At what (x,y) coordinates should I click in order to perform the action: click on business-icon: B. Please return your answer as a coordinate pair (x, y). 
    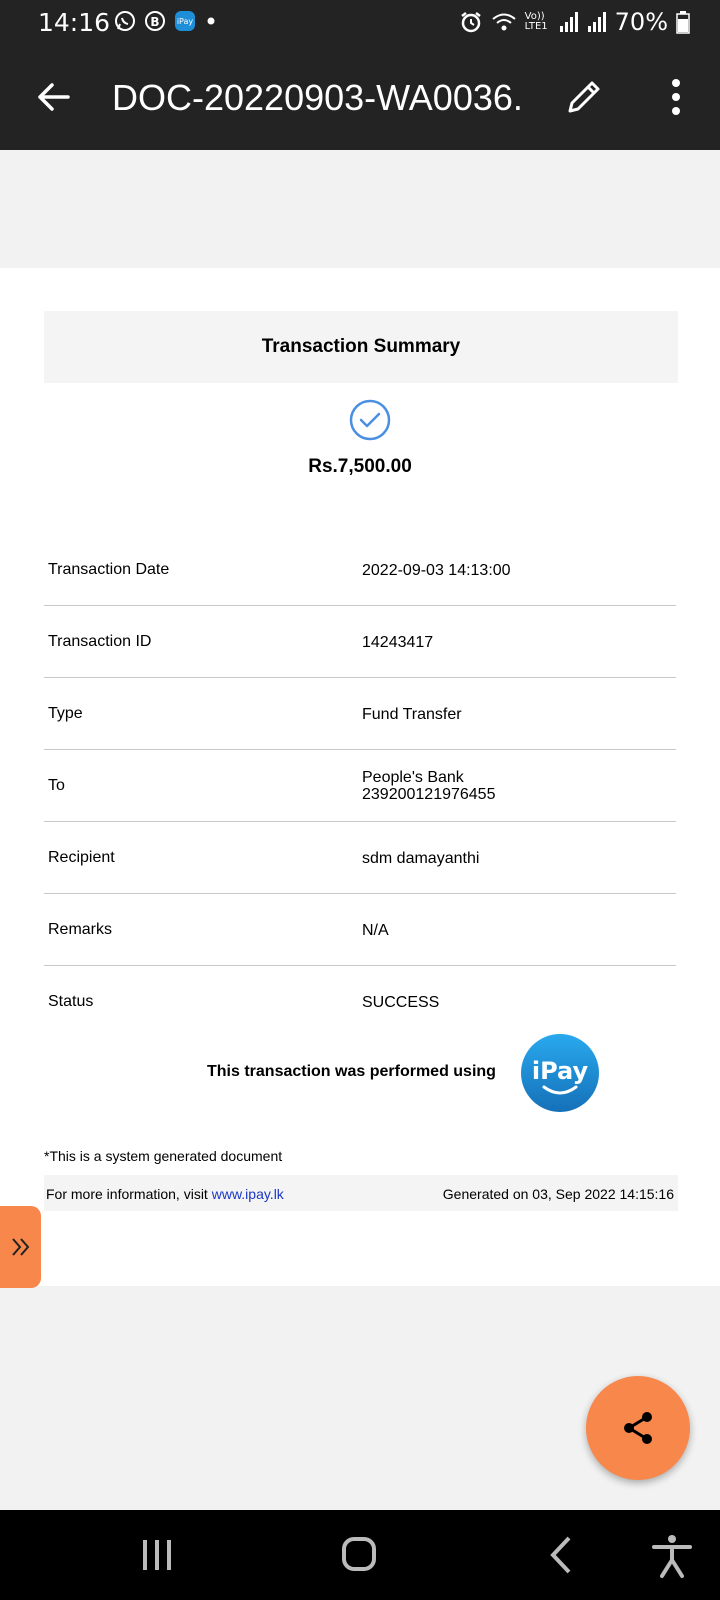
    Looking at the image, I should click on (155, 21).